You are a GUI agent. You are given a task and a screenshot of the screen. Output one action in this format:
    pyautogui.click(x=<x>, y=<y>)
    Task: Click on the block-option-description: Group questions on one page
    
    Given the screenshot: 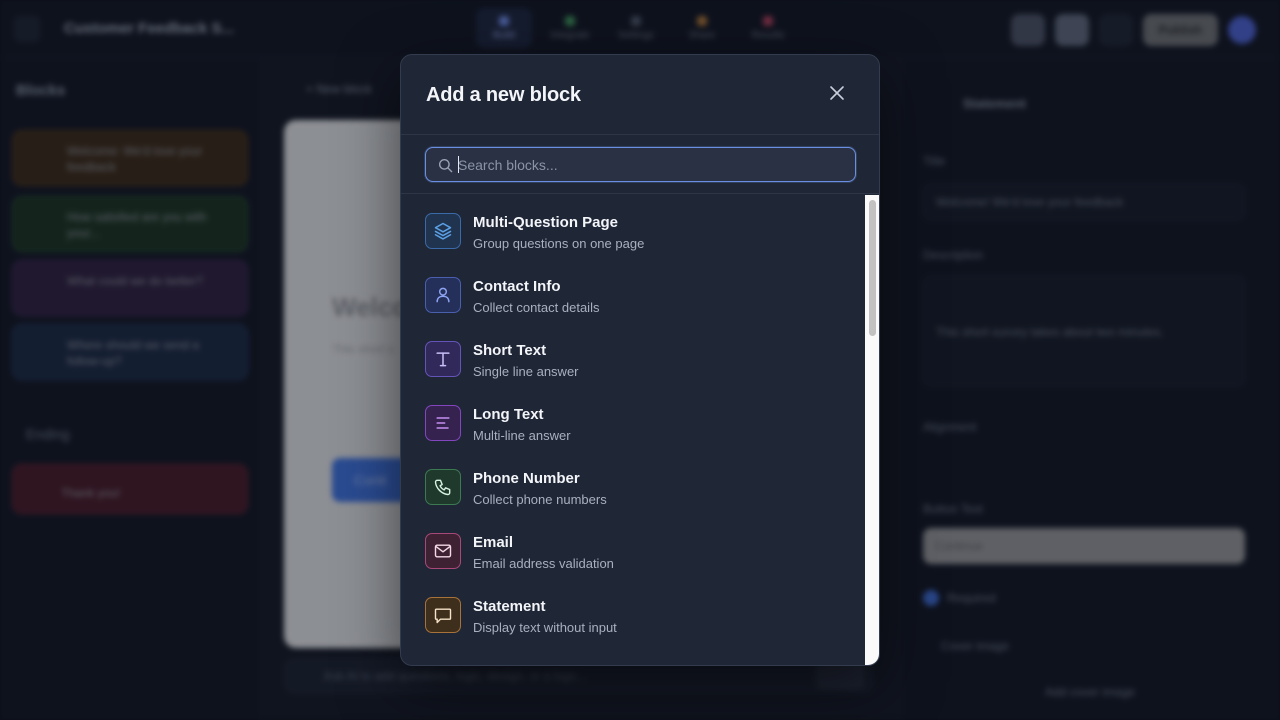 What is the action you would take?
    pyautogui.click(x=559, y=243)
    